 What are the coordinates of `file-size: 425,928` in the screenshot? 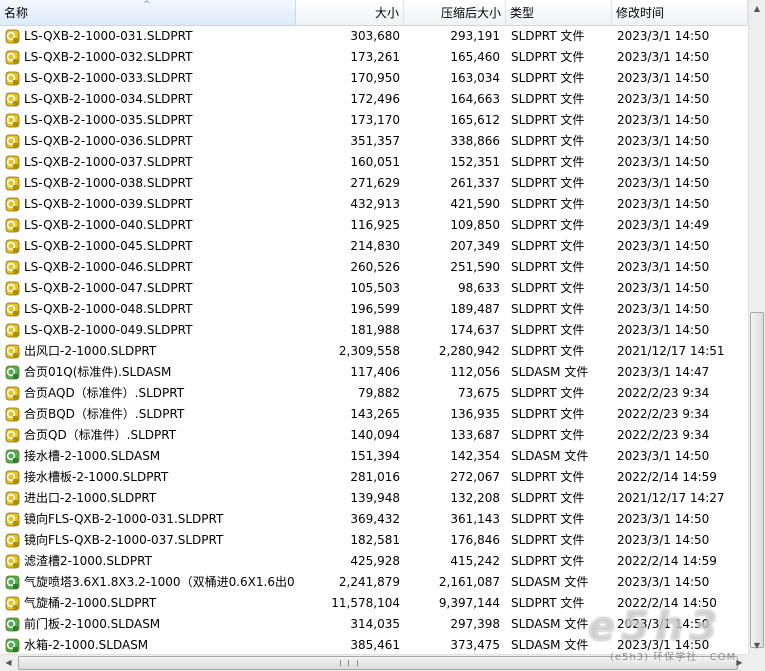 It's located at (375, 561).